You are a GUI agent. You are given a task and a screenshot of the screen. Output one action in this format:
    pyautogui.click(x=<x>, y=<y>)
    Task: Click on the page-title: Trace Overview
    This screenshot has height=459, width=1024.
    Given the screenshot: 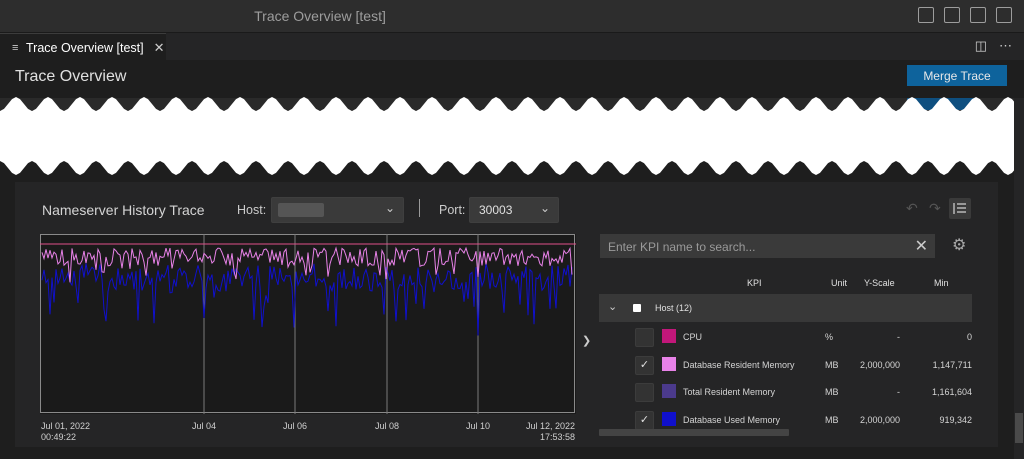 What is the action you would take?
    pyautogui.click(x=71, y=76)
    